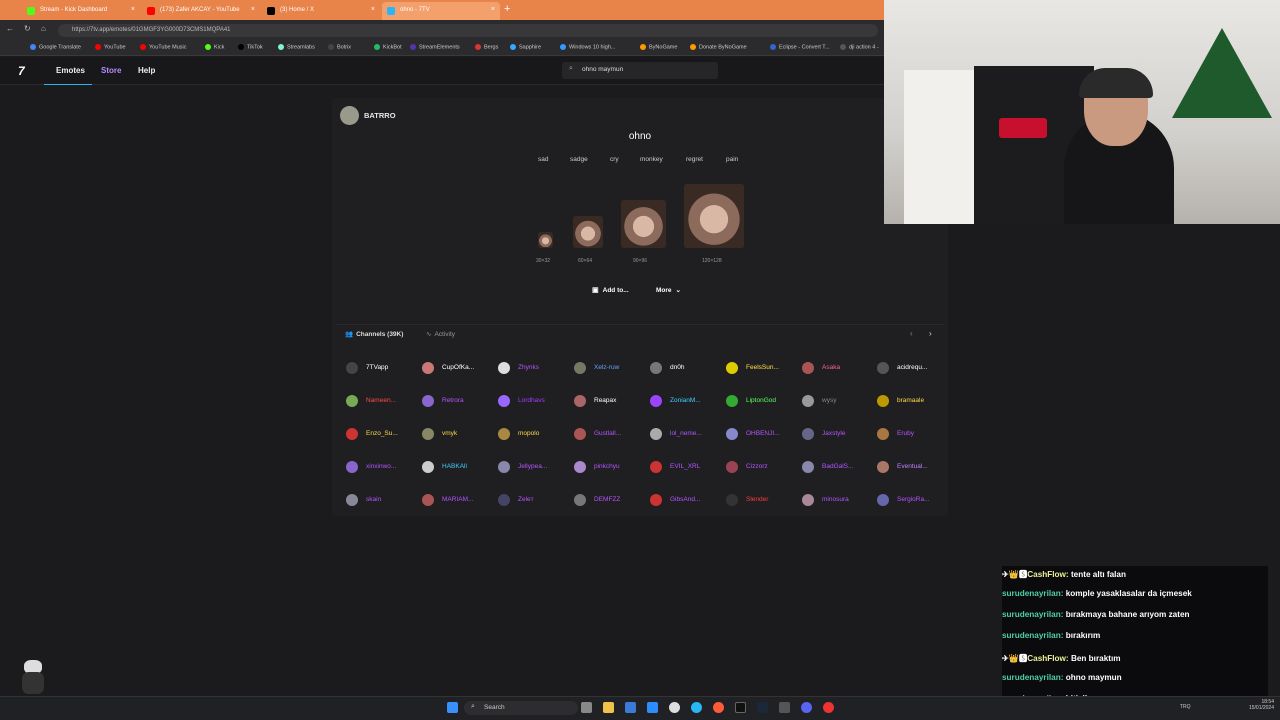  What do you see at coordinates (68, 84) in the screenshot?
I see `nav-active-indicator` at bounding box center [68, 84].